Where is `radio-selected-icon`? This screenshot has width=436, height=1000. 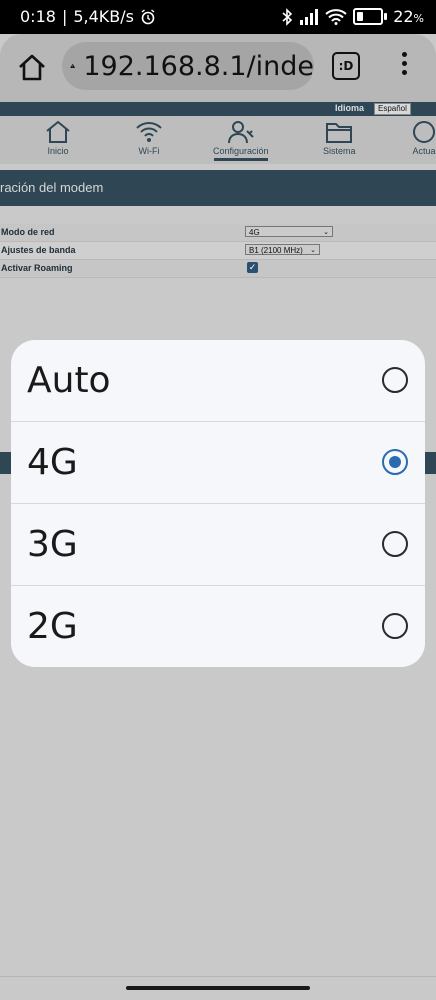 radio-selected-icon is located at coordinates (395, 462).